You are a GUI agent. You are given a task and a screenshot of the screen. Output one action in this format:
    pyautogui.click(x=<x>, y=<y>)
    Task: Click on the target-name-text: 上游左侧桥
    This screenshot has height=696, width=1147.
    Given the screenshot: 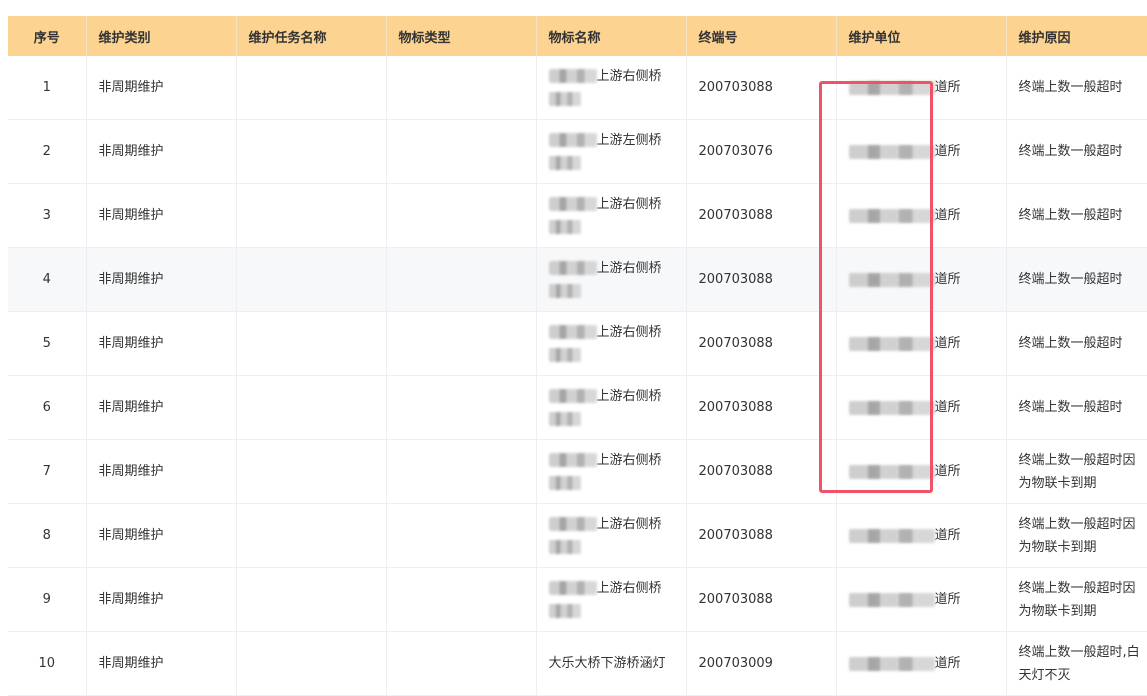 What is the action you would take?
    pyautogui.click(x=629, y=140)
    